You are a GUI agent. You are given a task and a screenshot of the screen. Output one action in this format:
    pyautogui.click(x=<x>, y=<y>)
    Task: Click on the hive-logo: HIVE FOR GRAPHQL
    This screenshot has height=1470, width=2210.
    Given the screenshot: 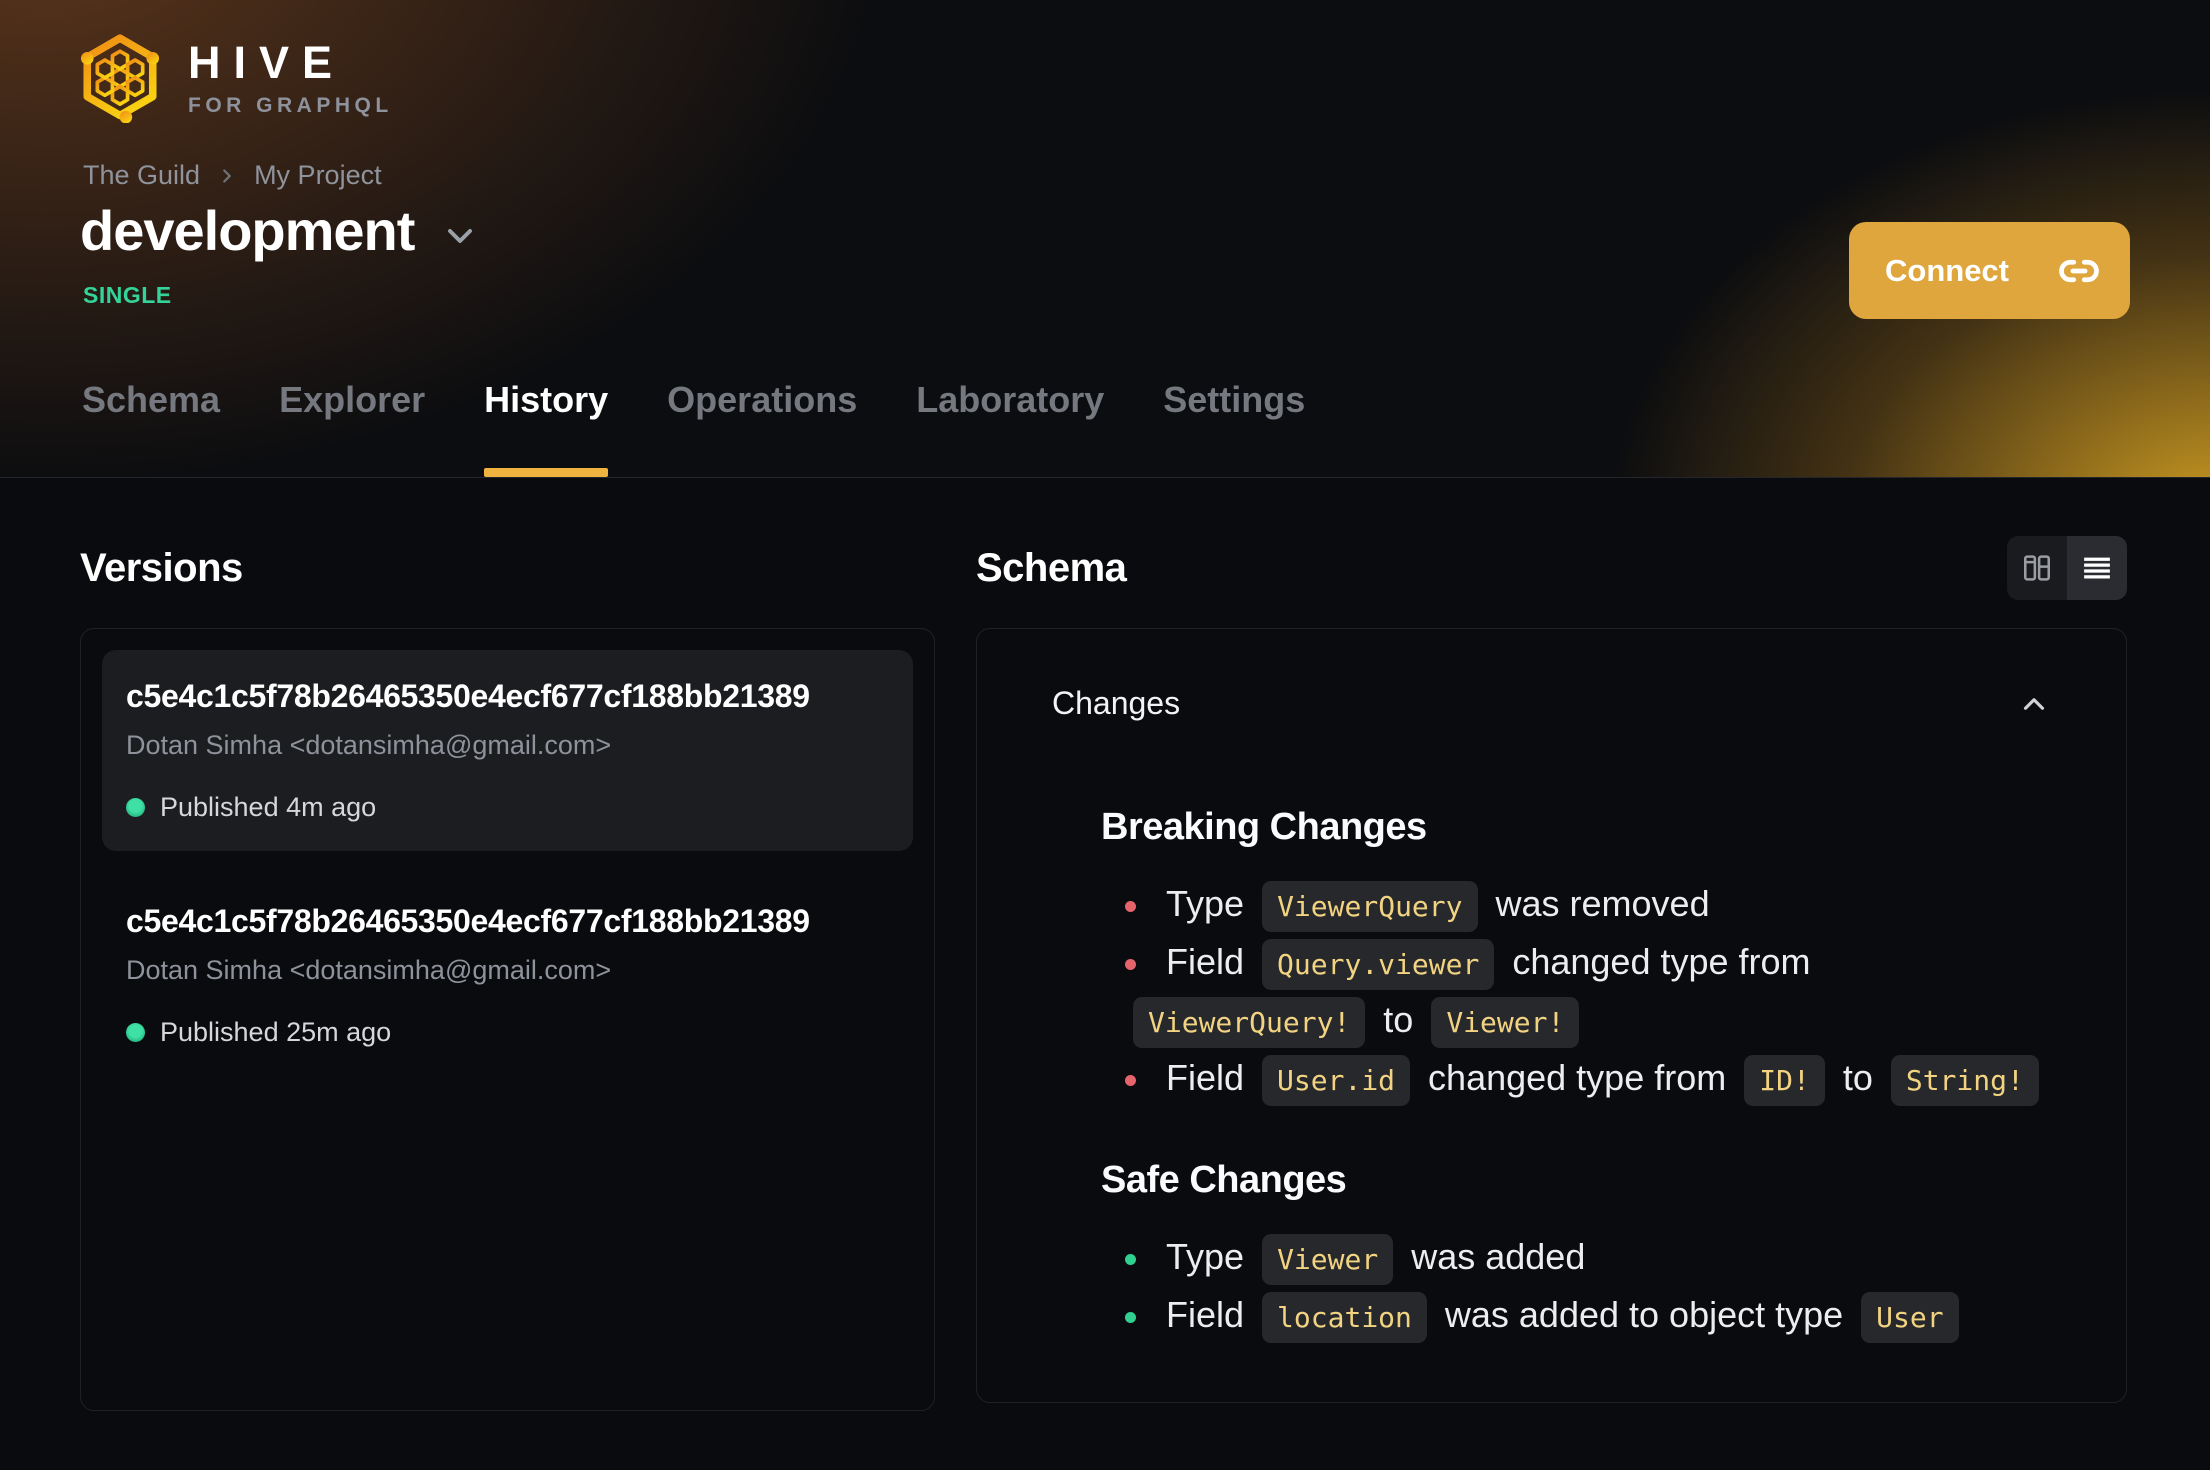 What is the action you would take?
    pyautogui.click(x=235, y=78)
    